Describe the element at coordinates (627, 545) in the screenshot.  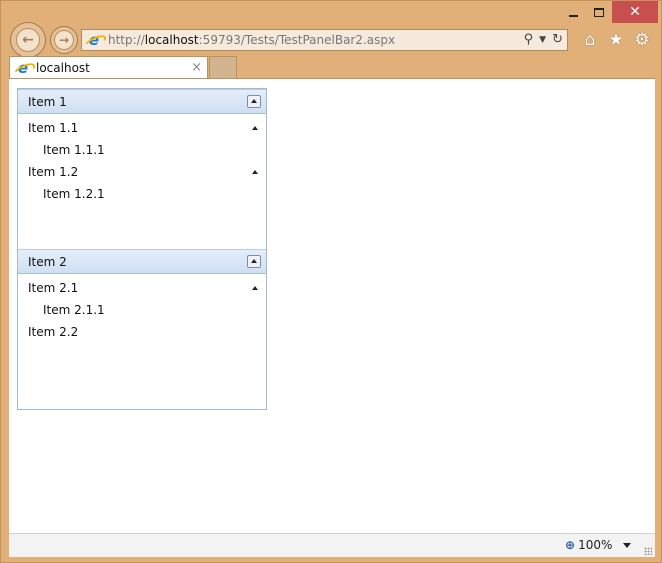
I see `zoom-dropdown-icon` at that location.